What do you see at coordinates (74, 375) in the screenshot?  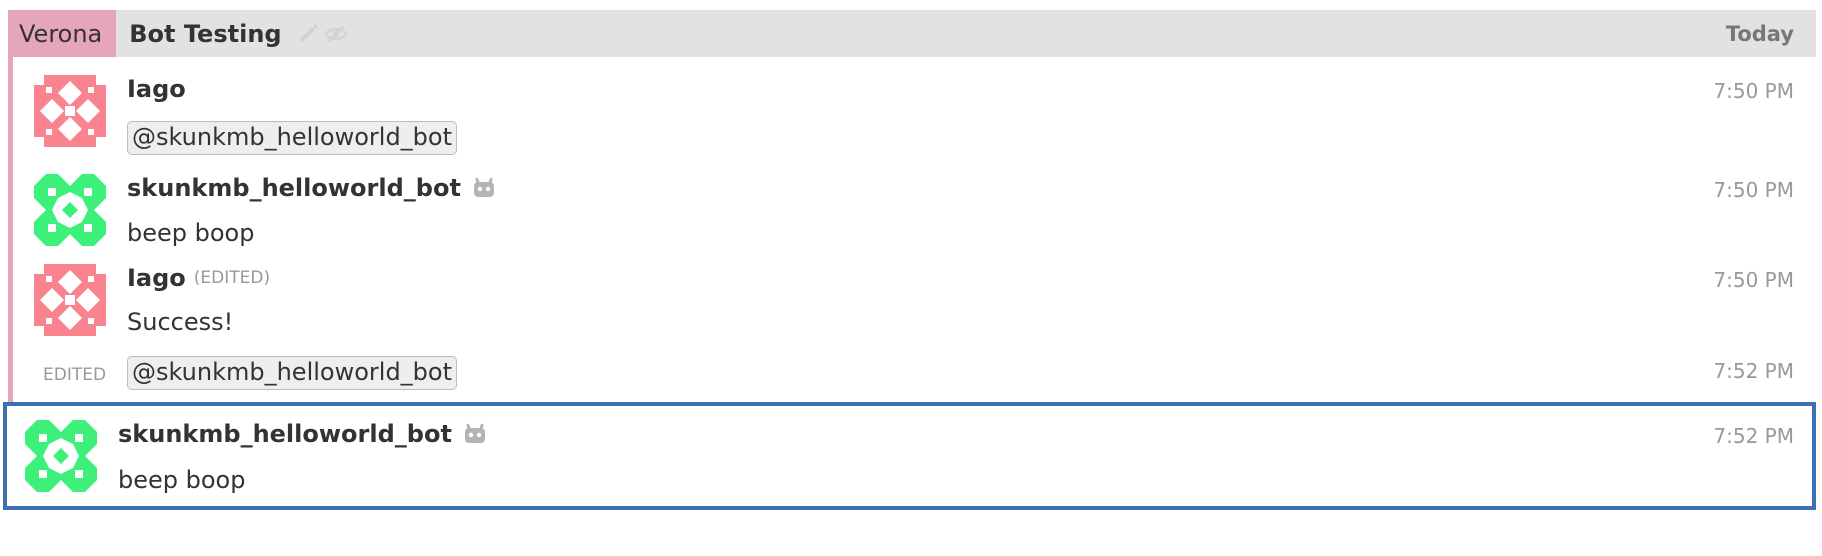 I see `edited-indicator: EDITED` at bounding box center [74, 375].